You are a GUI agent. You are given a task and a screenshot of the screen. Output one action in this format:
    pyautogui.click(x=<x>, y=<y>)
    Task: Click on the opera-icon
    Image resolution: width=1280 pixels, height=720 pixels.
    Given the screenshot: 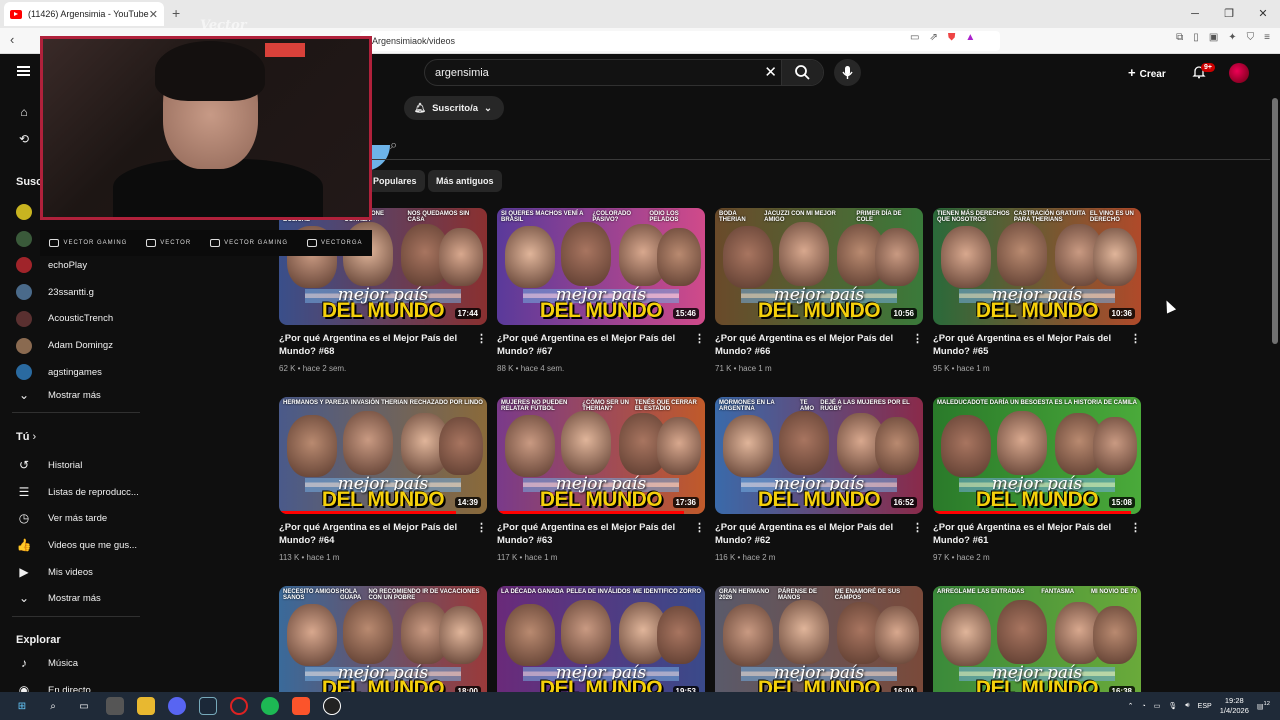 What is the action you would take?
    pyautogui.click(x=239, y=706)
    